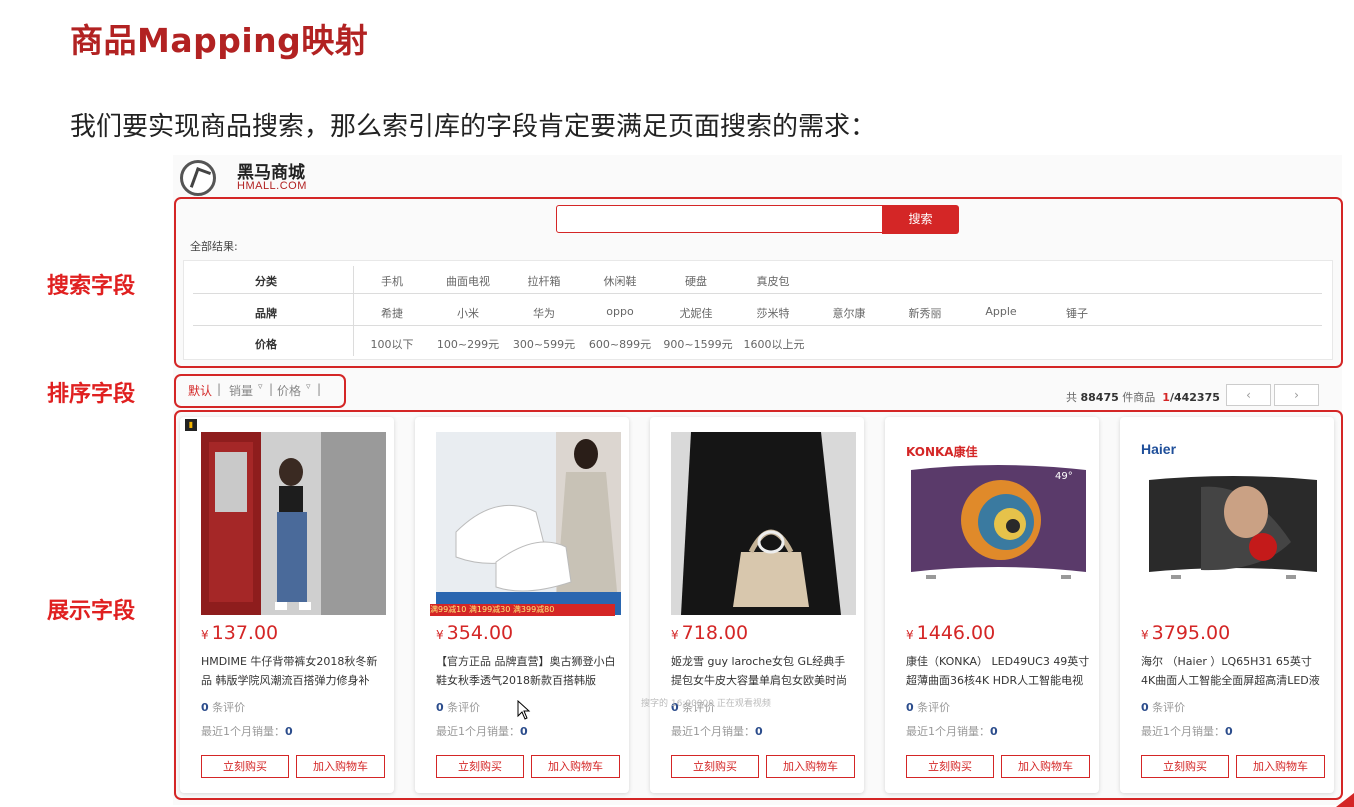 This screenshot has height=807, width=1354. I want to click on logo-en-text: HMALL.COM, so click(272, 186).